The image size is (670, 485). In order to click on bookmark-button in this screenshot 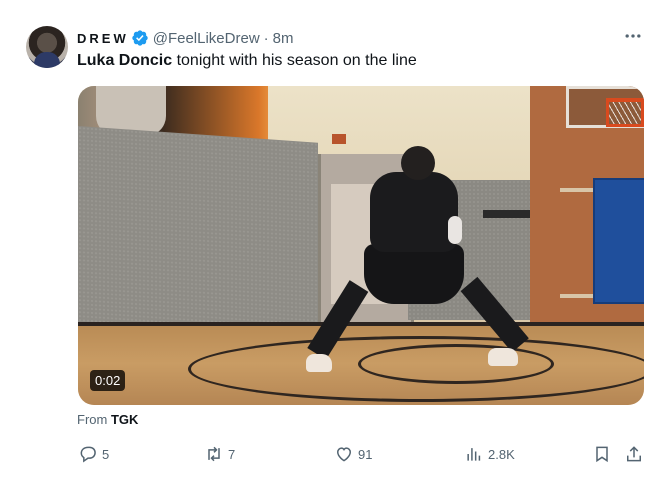, I will do `click(604, 454)`.